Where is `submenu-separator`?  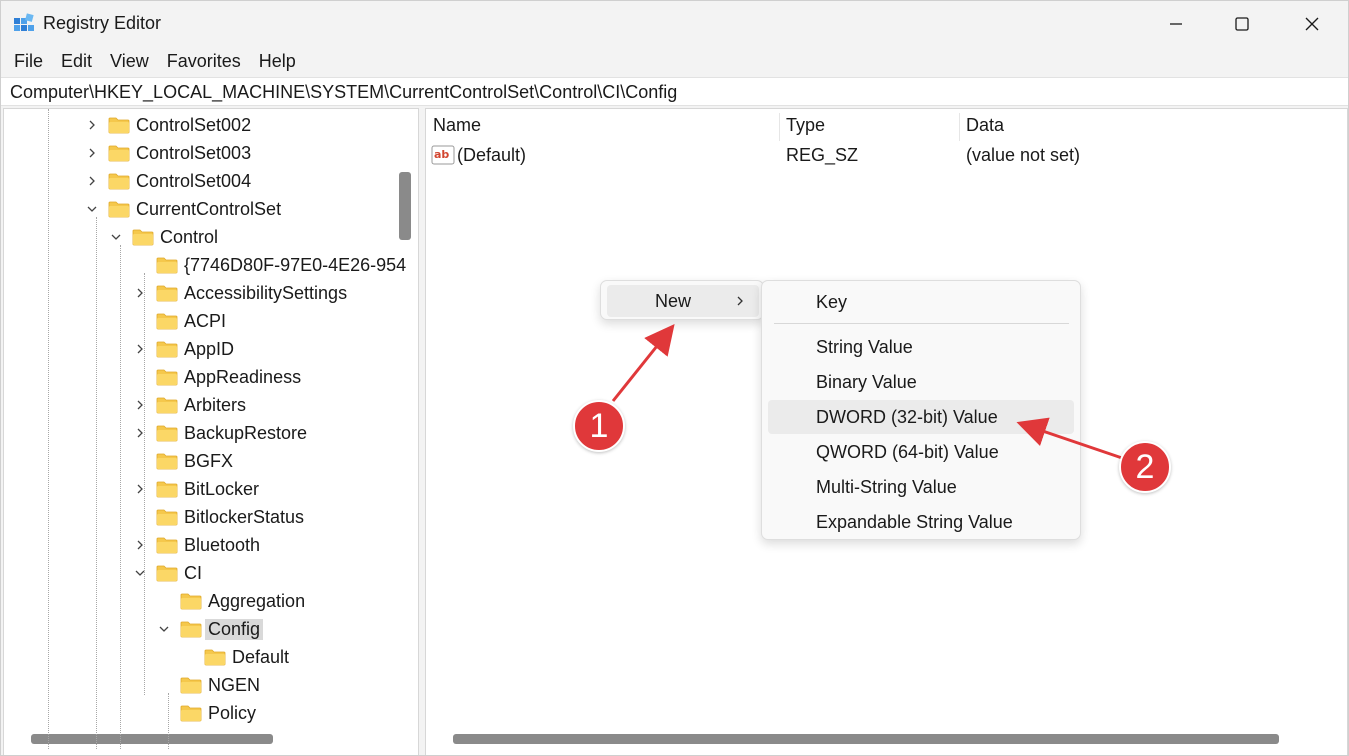
submenu-separator is located at coordinates (921, 323).